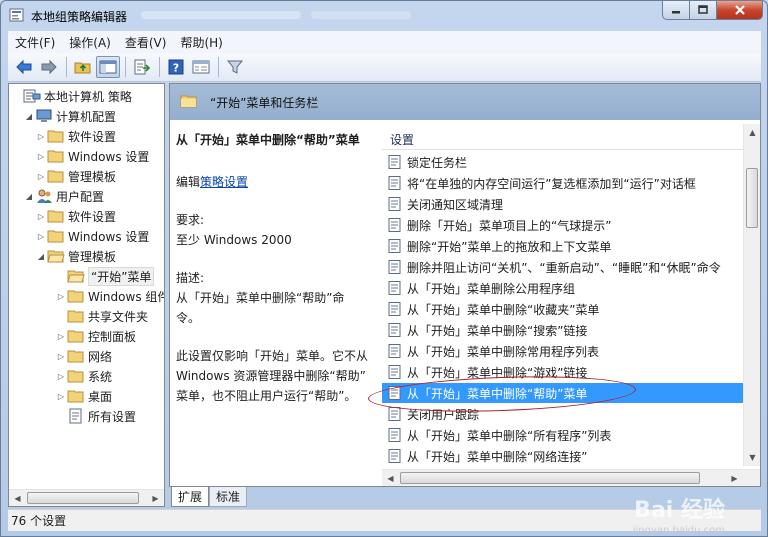 The width and height of the screenshot is (768, 537). What do you see at coordinates (264, 103) in the screenshot?
I see `category-title: “开始”菜单和任务栏` at bounding box center [264, 103].